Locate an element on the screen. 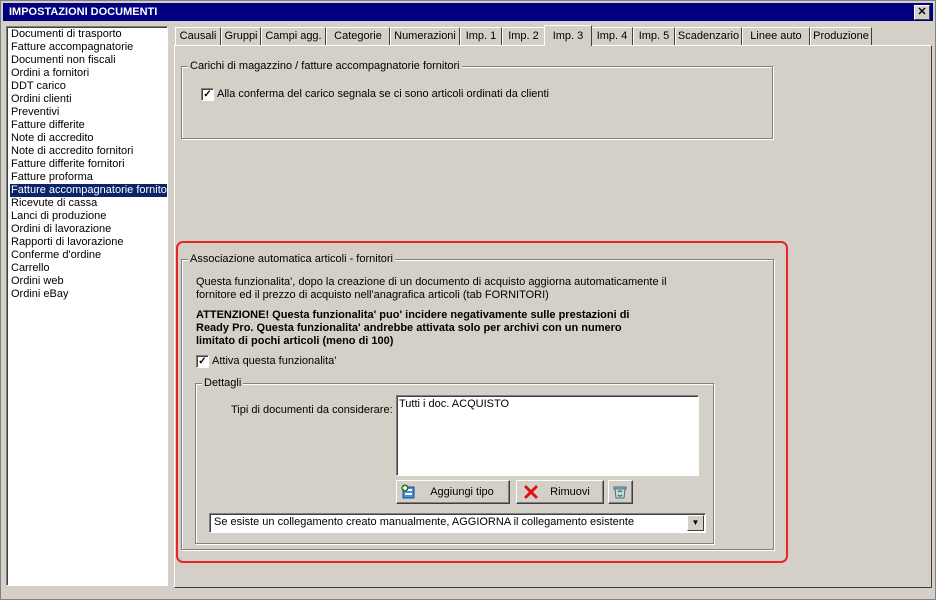 This screenshot has height=600, width=936. doc-list-item: Ordini eBay is located at coordinates (39, 294).